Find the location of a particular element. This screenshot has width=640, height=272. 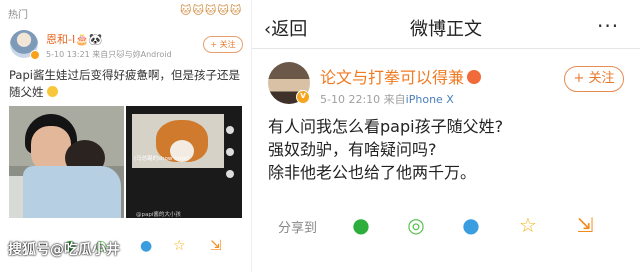

cat-stickers: 🐱🐱🐱🐱🐱 is located at coordinates (211, 10).